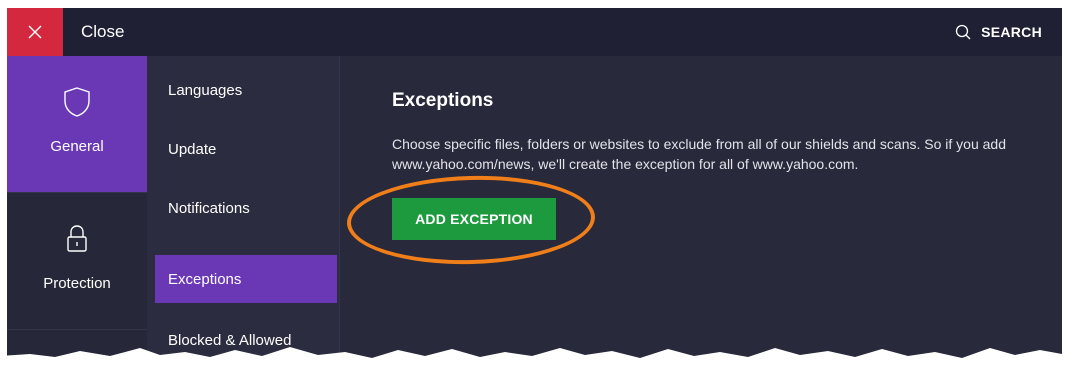 This screenshot has width=1081, height=377. I want to click on close-label: Close, so click(102, 32).